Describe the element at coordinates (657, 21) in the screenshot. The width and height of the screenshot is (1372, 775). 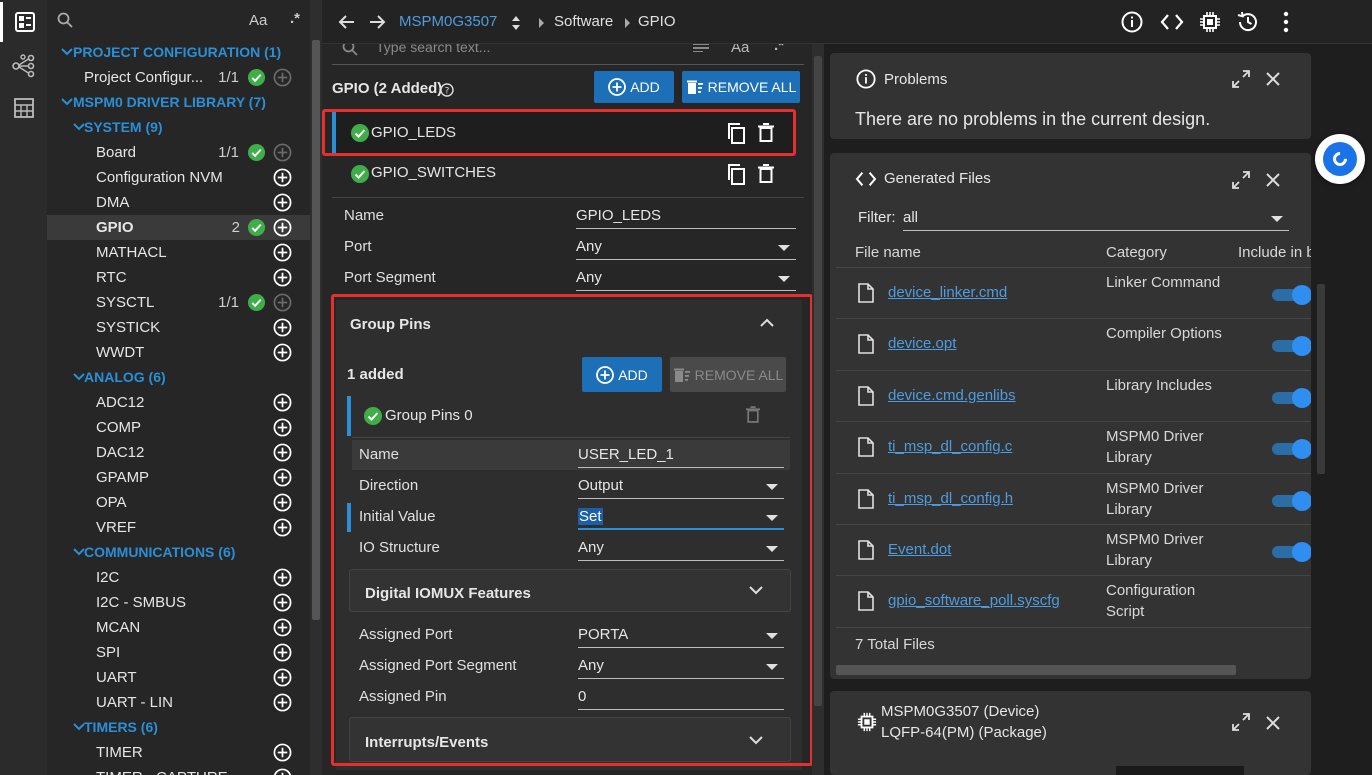
I see `breadcrumb-gpio: GPIO` at that location.